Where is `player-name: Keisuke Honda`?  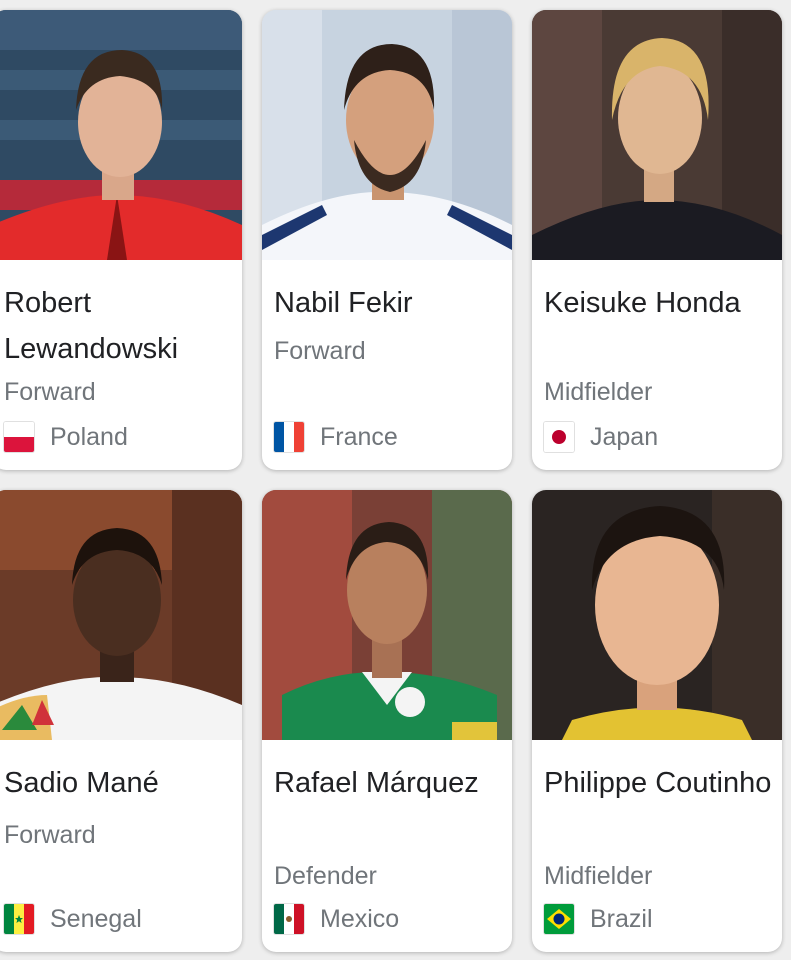
player-name: Keisuke Honda is located at coordinates (642, 303).